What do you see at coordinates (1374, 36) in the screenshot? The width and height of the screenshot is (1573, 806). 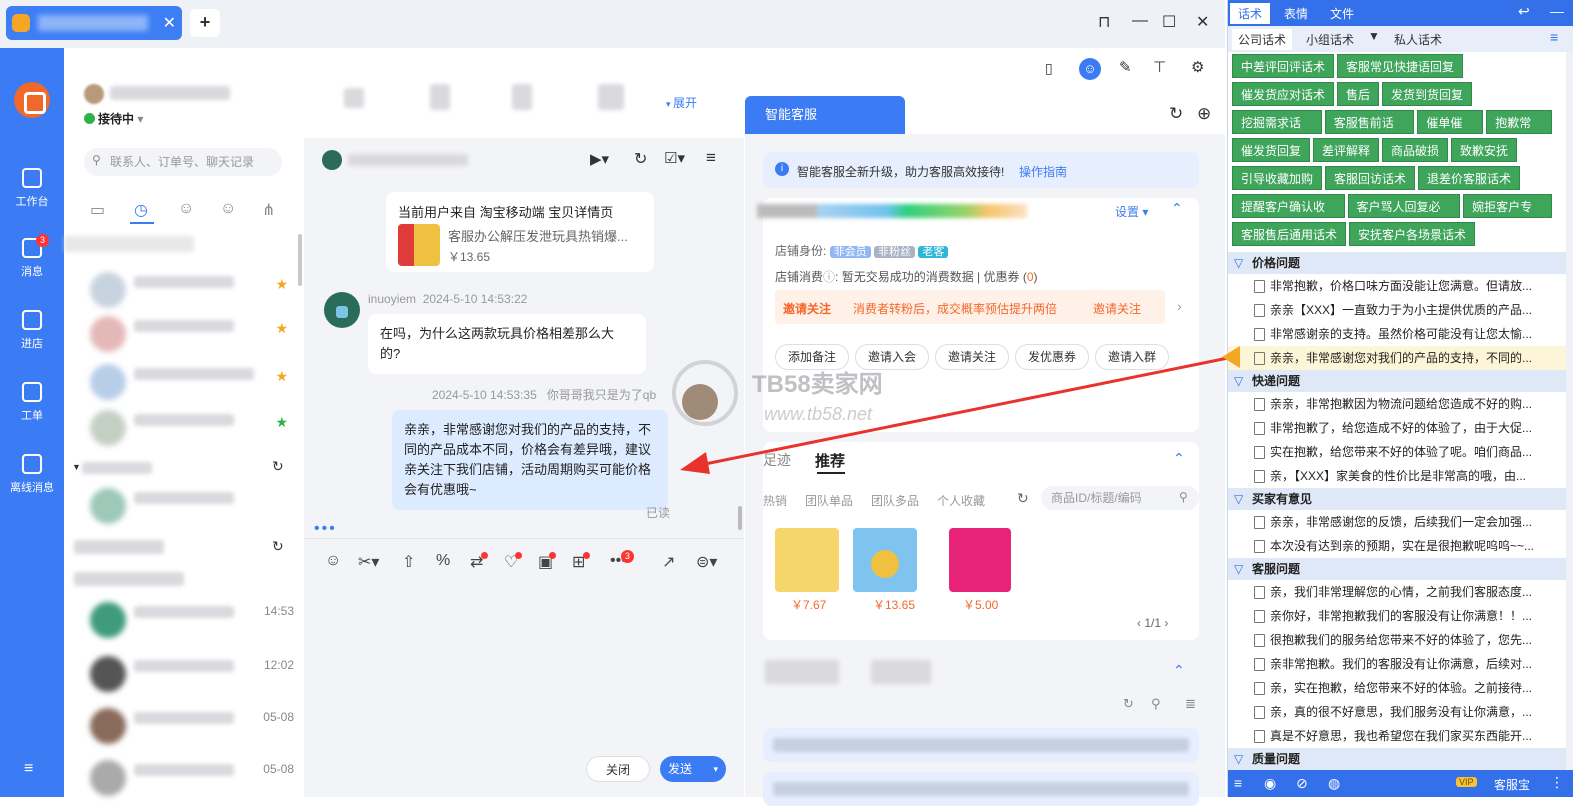 I see `chevron-down-icon: ▼` at bounding box center [1374, 36].